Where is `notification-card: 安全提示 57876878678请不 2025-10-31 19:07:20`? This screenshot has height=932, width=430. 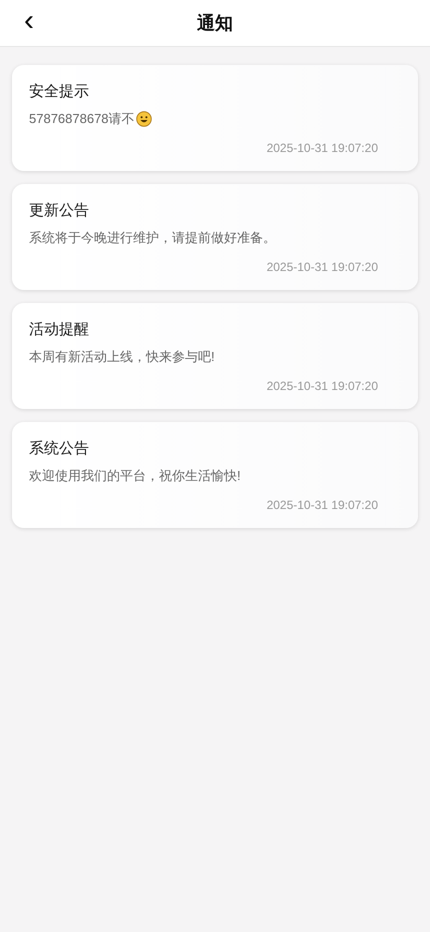
notification-card: 安全提示 57876878678请不 2025-10-31 19:07:20 is located at coordinates (215, 118).